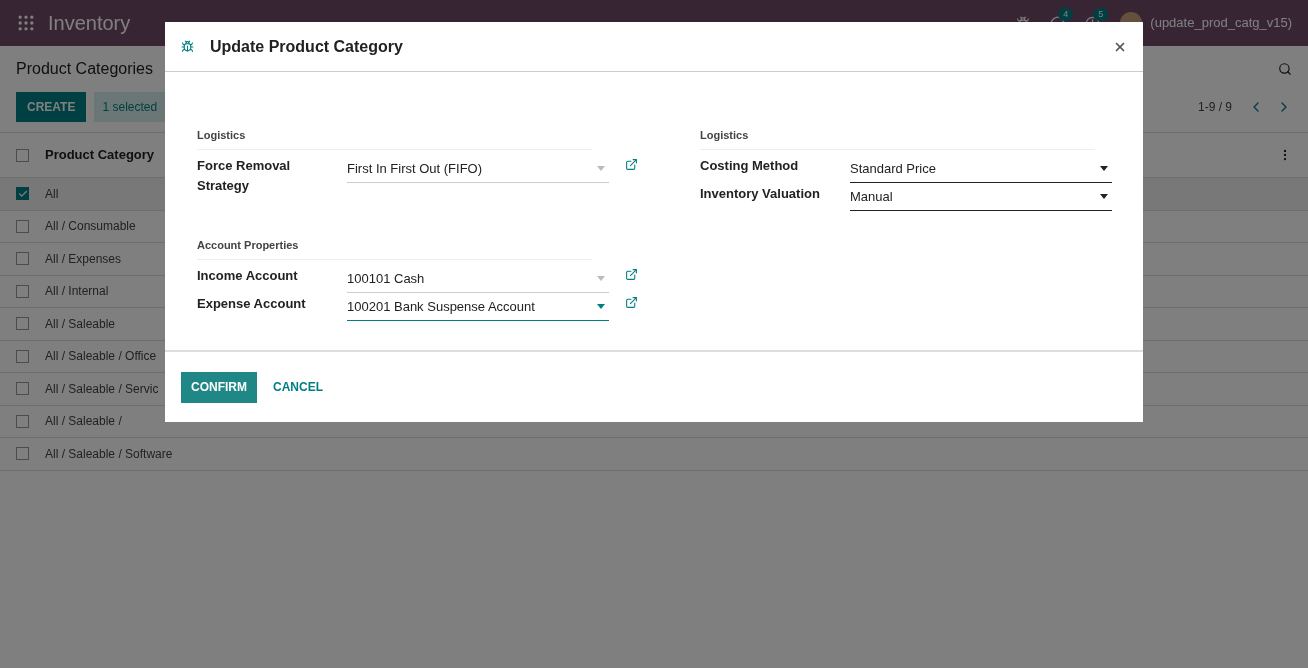  I want to click on page-title: Product Categories, so click(84, 69).